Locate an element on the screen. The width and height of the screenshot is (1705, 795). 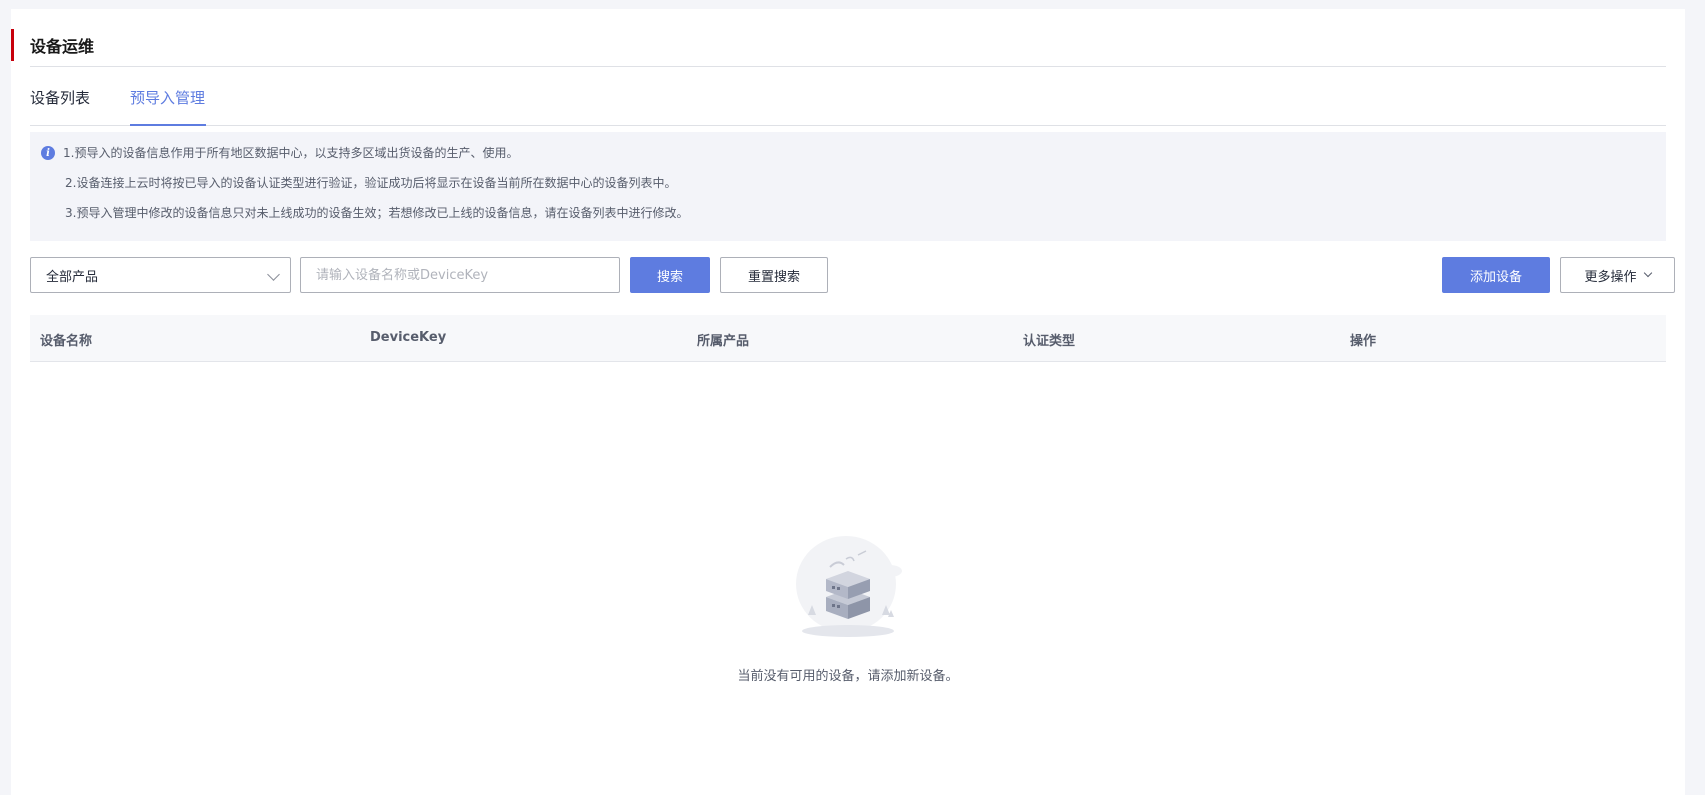
column-header-device-key: DeviceKey is located at coordinates (408, 337).